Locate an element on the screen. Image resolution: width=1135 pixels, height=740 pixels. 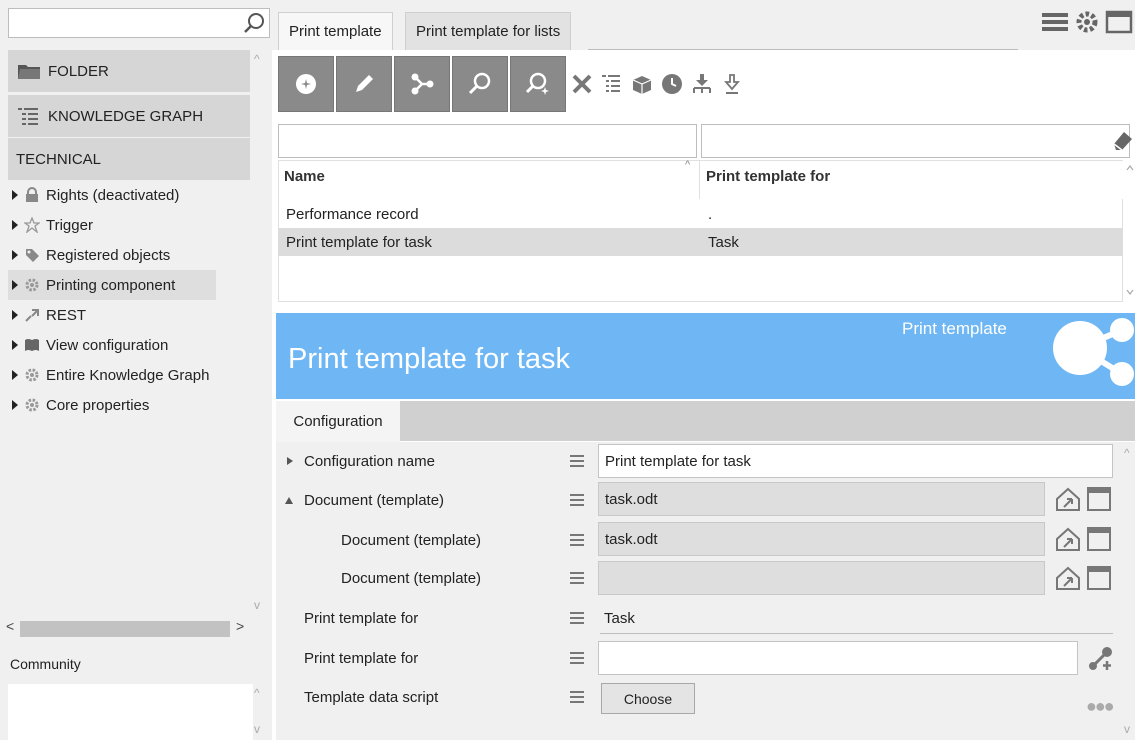
collapse-arrow-icon is located at coordinates (289, 500).